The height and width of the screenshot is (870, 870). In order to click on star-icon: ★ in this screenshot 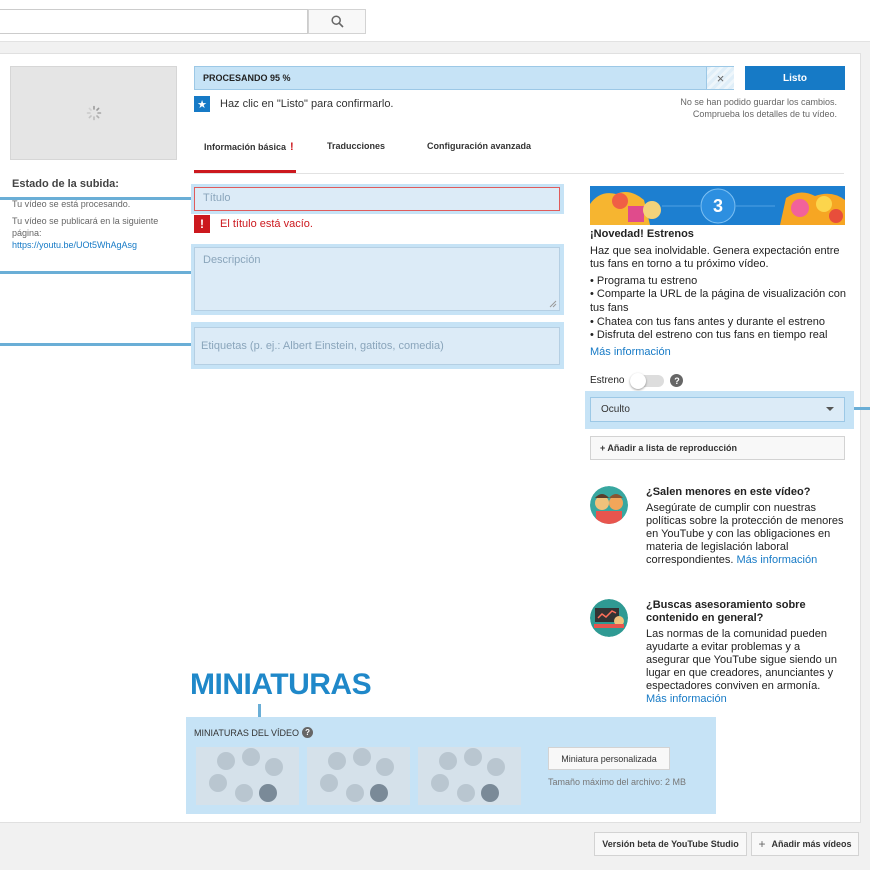, I will do `click(202, 104)`.